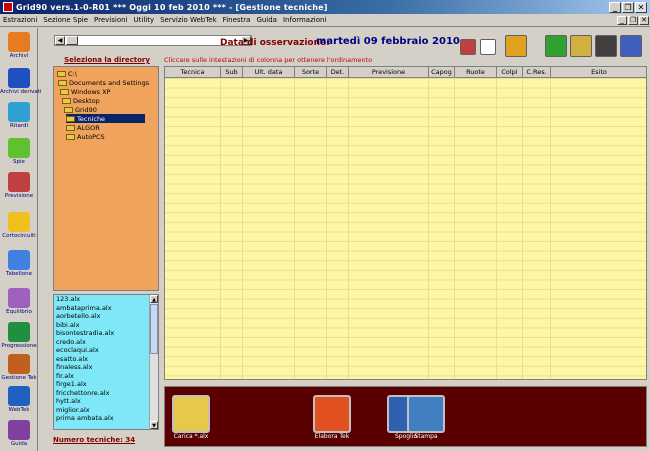 This screenshot has height=451, width=650. Describe the element at coordinates (311, 72) in the screenshot. I see `column-header-sorte: Sorte` at that location.